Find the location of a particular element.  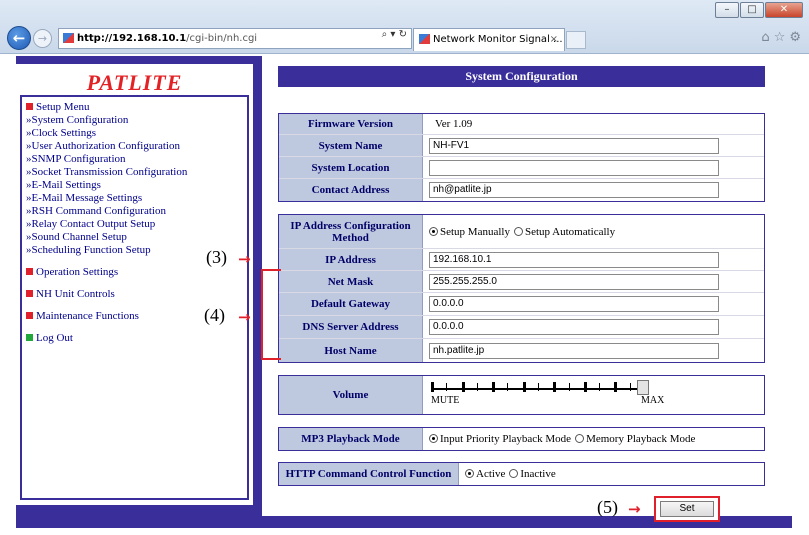

annotation-5-arrow-icon: → is located at coordinates (634, 509).